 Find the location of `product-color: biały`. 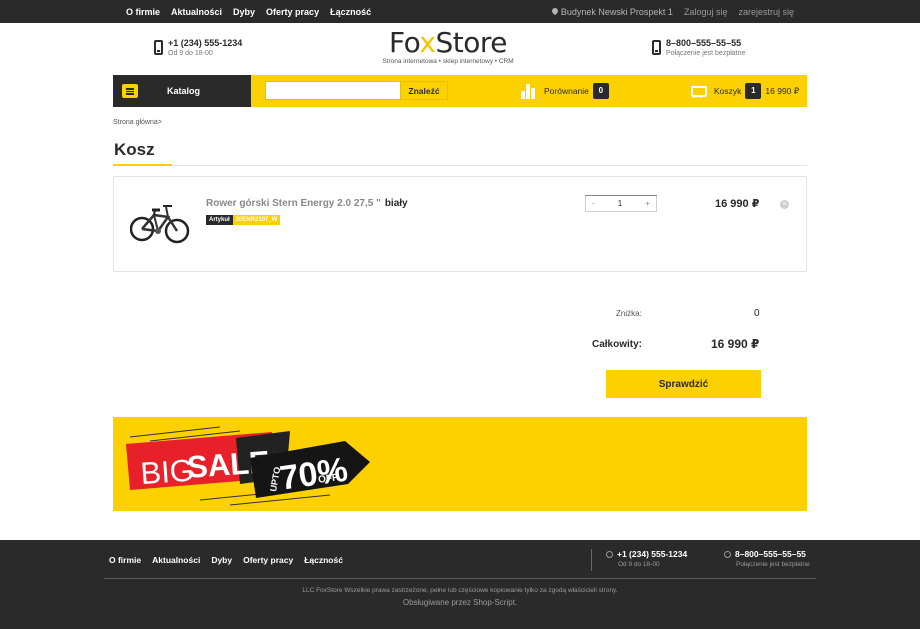

product-color: biały is located at coordinates (396, 203).